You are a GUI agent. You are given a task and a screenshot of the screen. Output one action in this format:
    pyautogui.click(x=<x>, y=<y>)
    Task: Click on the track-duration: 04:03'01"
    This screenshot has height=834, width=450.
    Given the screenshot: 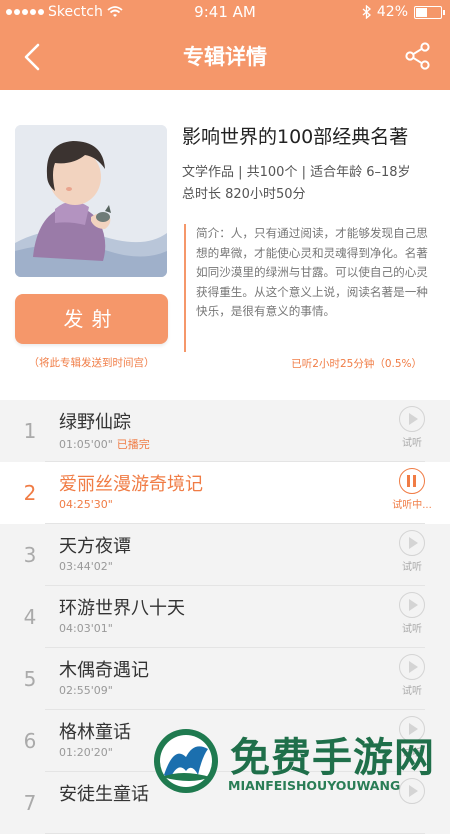 What is the action you would take?
    pyautogui.click(x=86, y=628)
    